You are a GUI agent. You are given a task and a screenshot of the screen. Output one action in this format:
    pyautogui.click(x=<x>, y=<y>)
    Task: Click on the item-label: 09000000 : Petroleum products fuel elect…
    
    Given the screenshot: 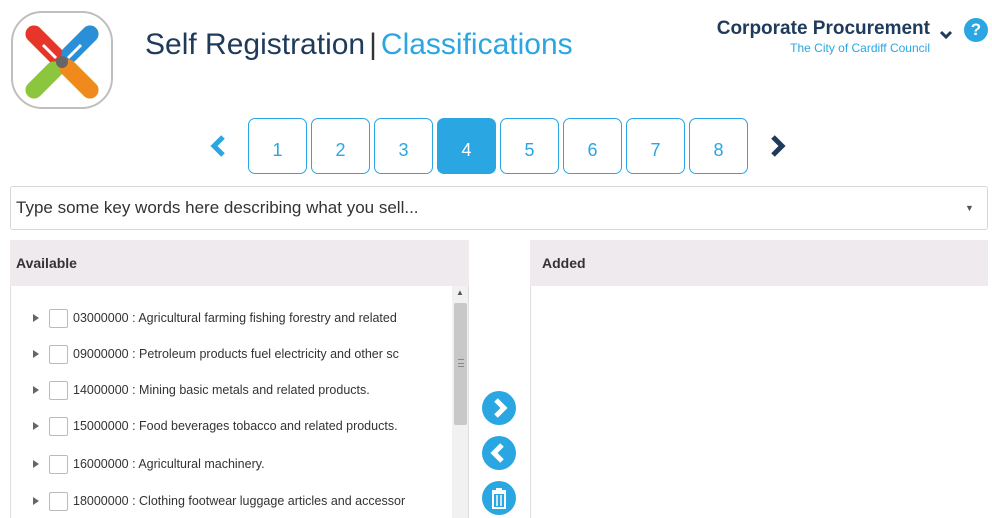 What is the action you would take?
    pyautogui.click(x=236, y=354)
    